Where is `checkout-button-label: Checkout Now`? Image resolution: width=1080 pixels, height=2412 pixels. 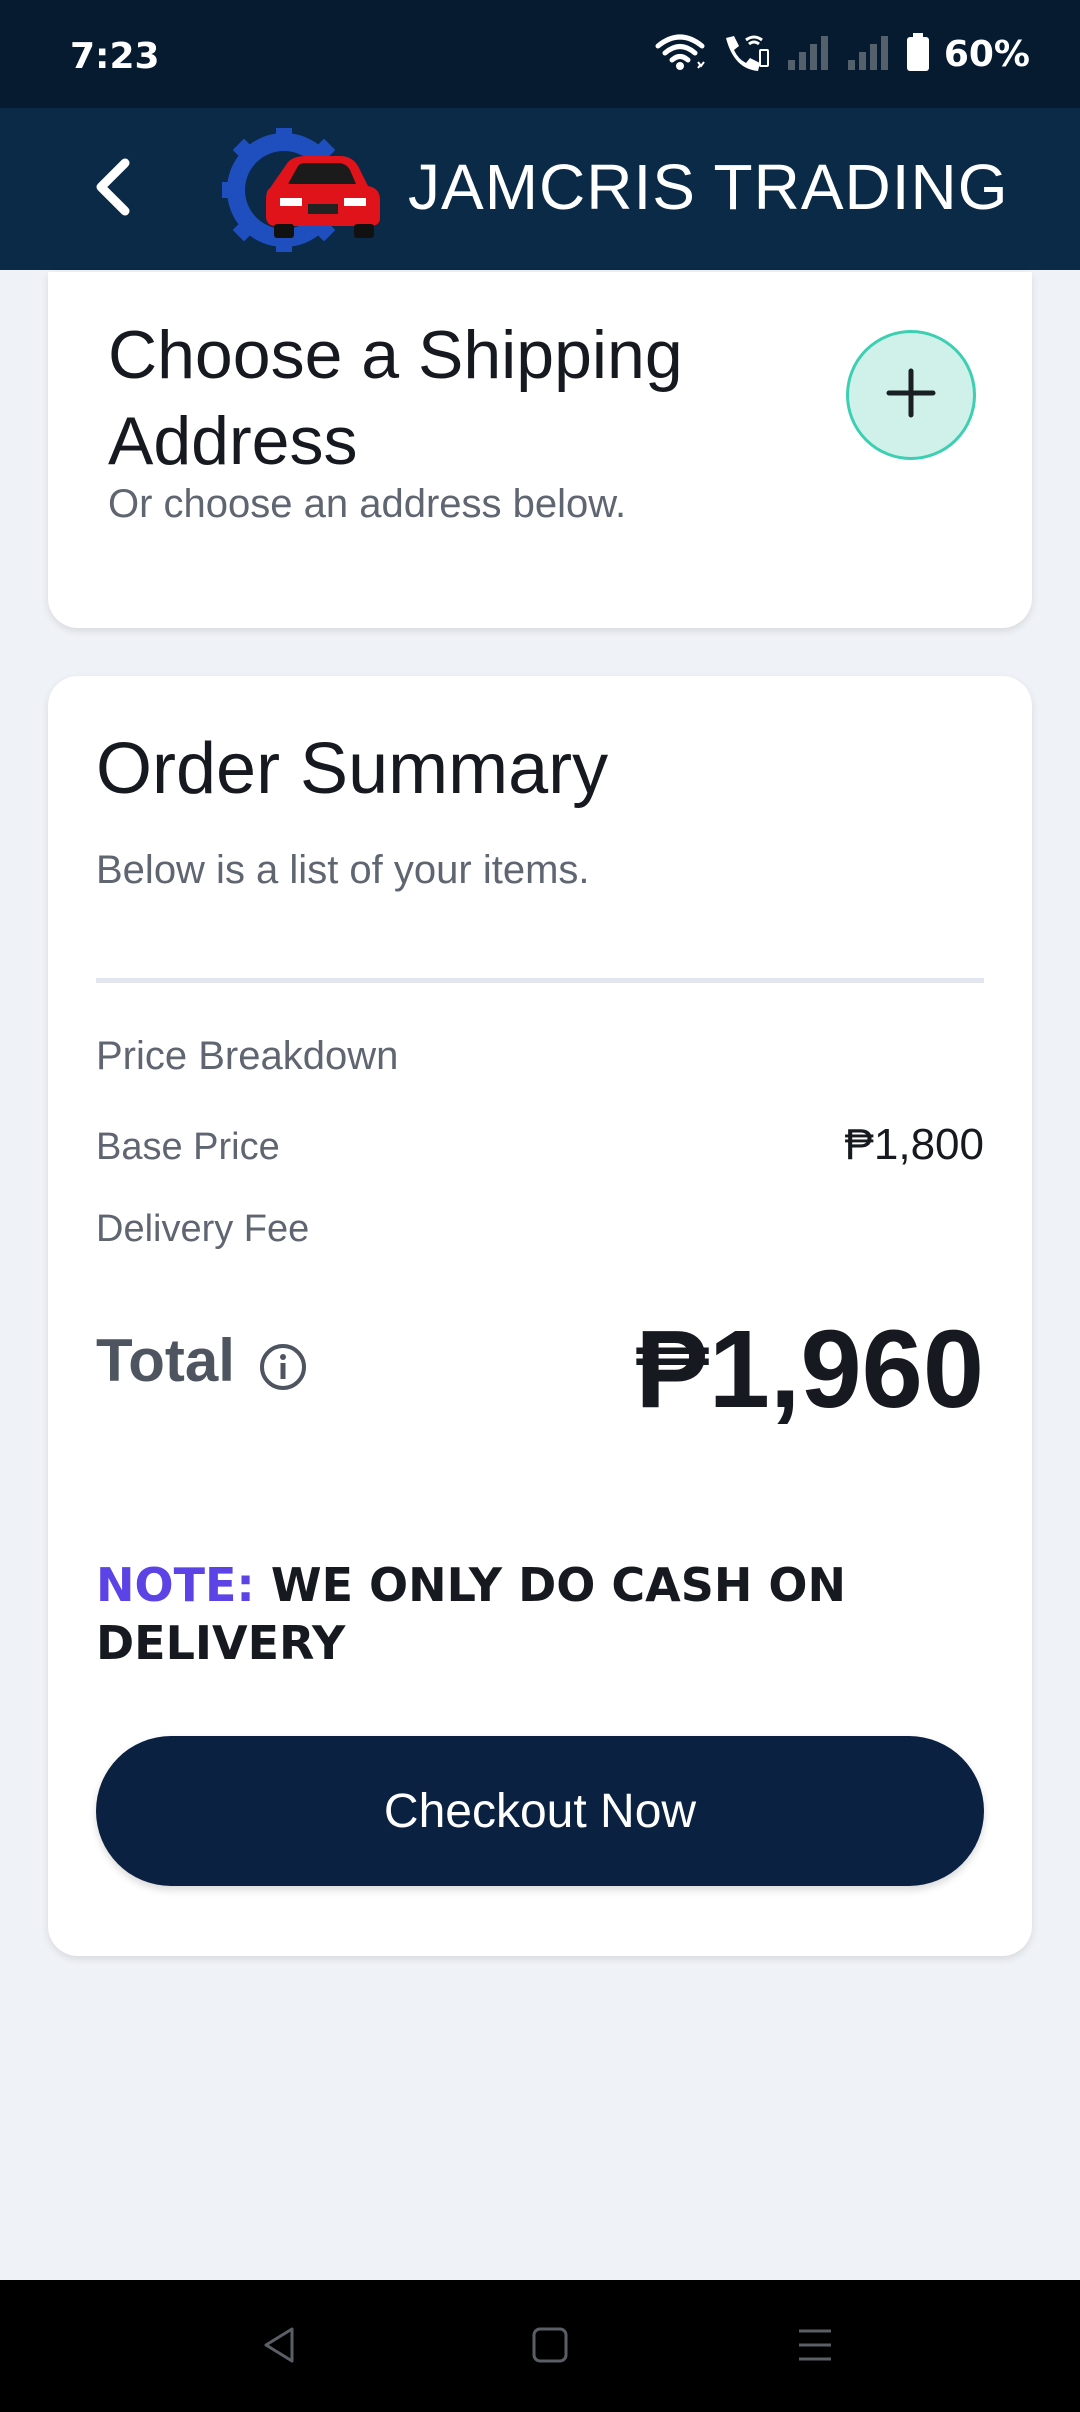
checkout-button-label: Checkout Now is located at coordinates (540, 1811).